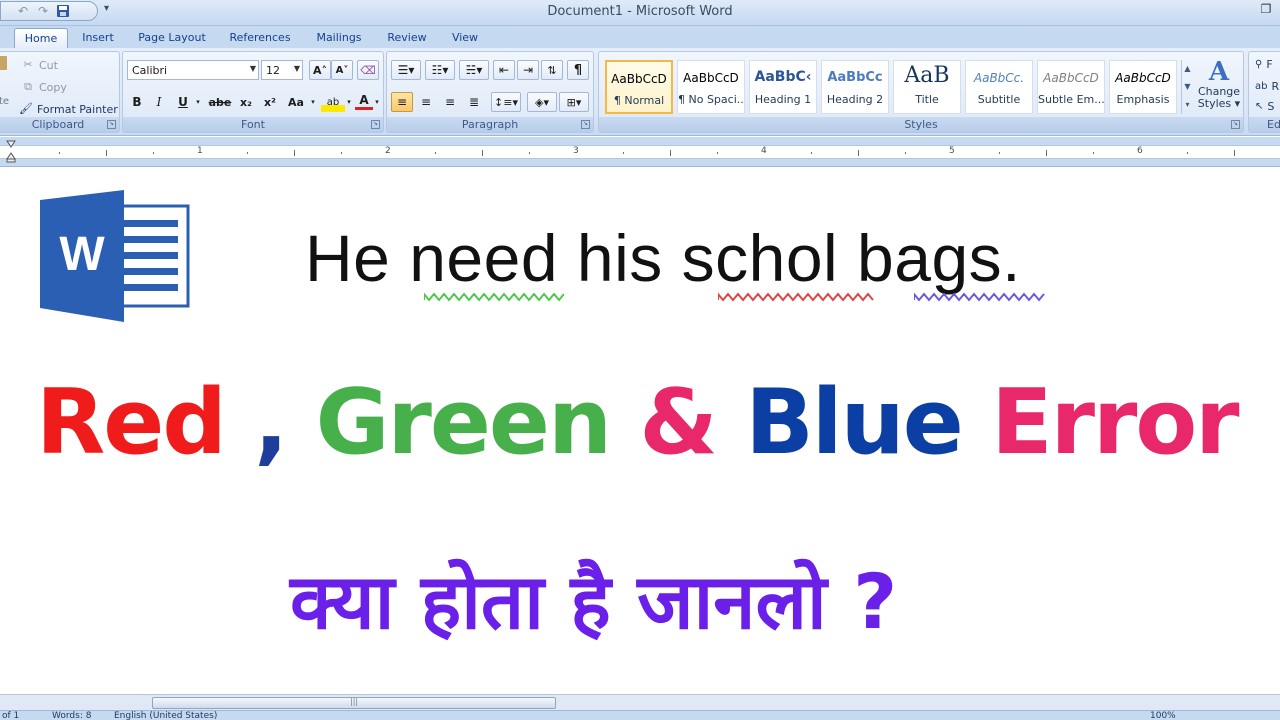 This screenshot has height=720, width=1280. I want to click on select-label: S, so click(1271, 106).